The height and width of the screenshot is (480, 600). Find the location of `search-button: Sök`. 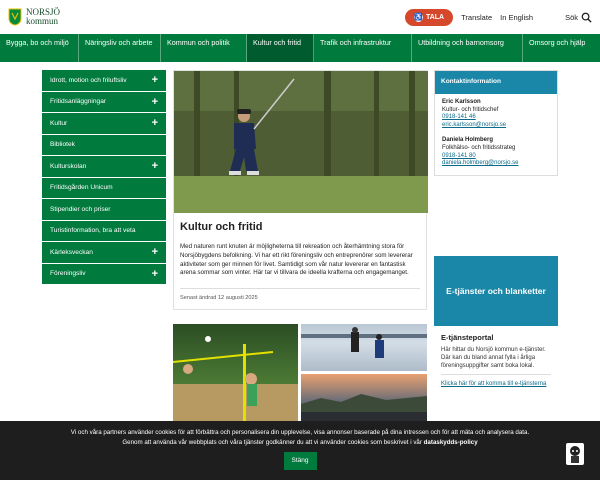

search-button: Sök is located at coordinates (578, 17).